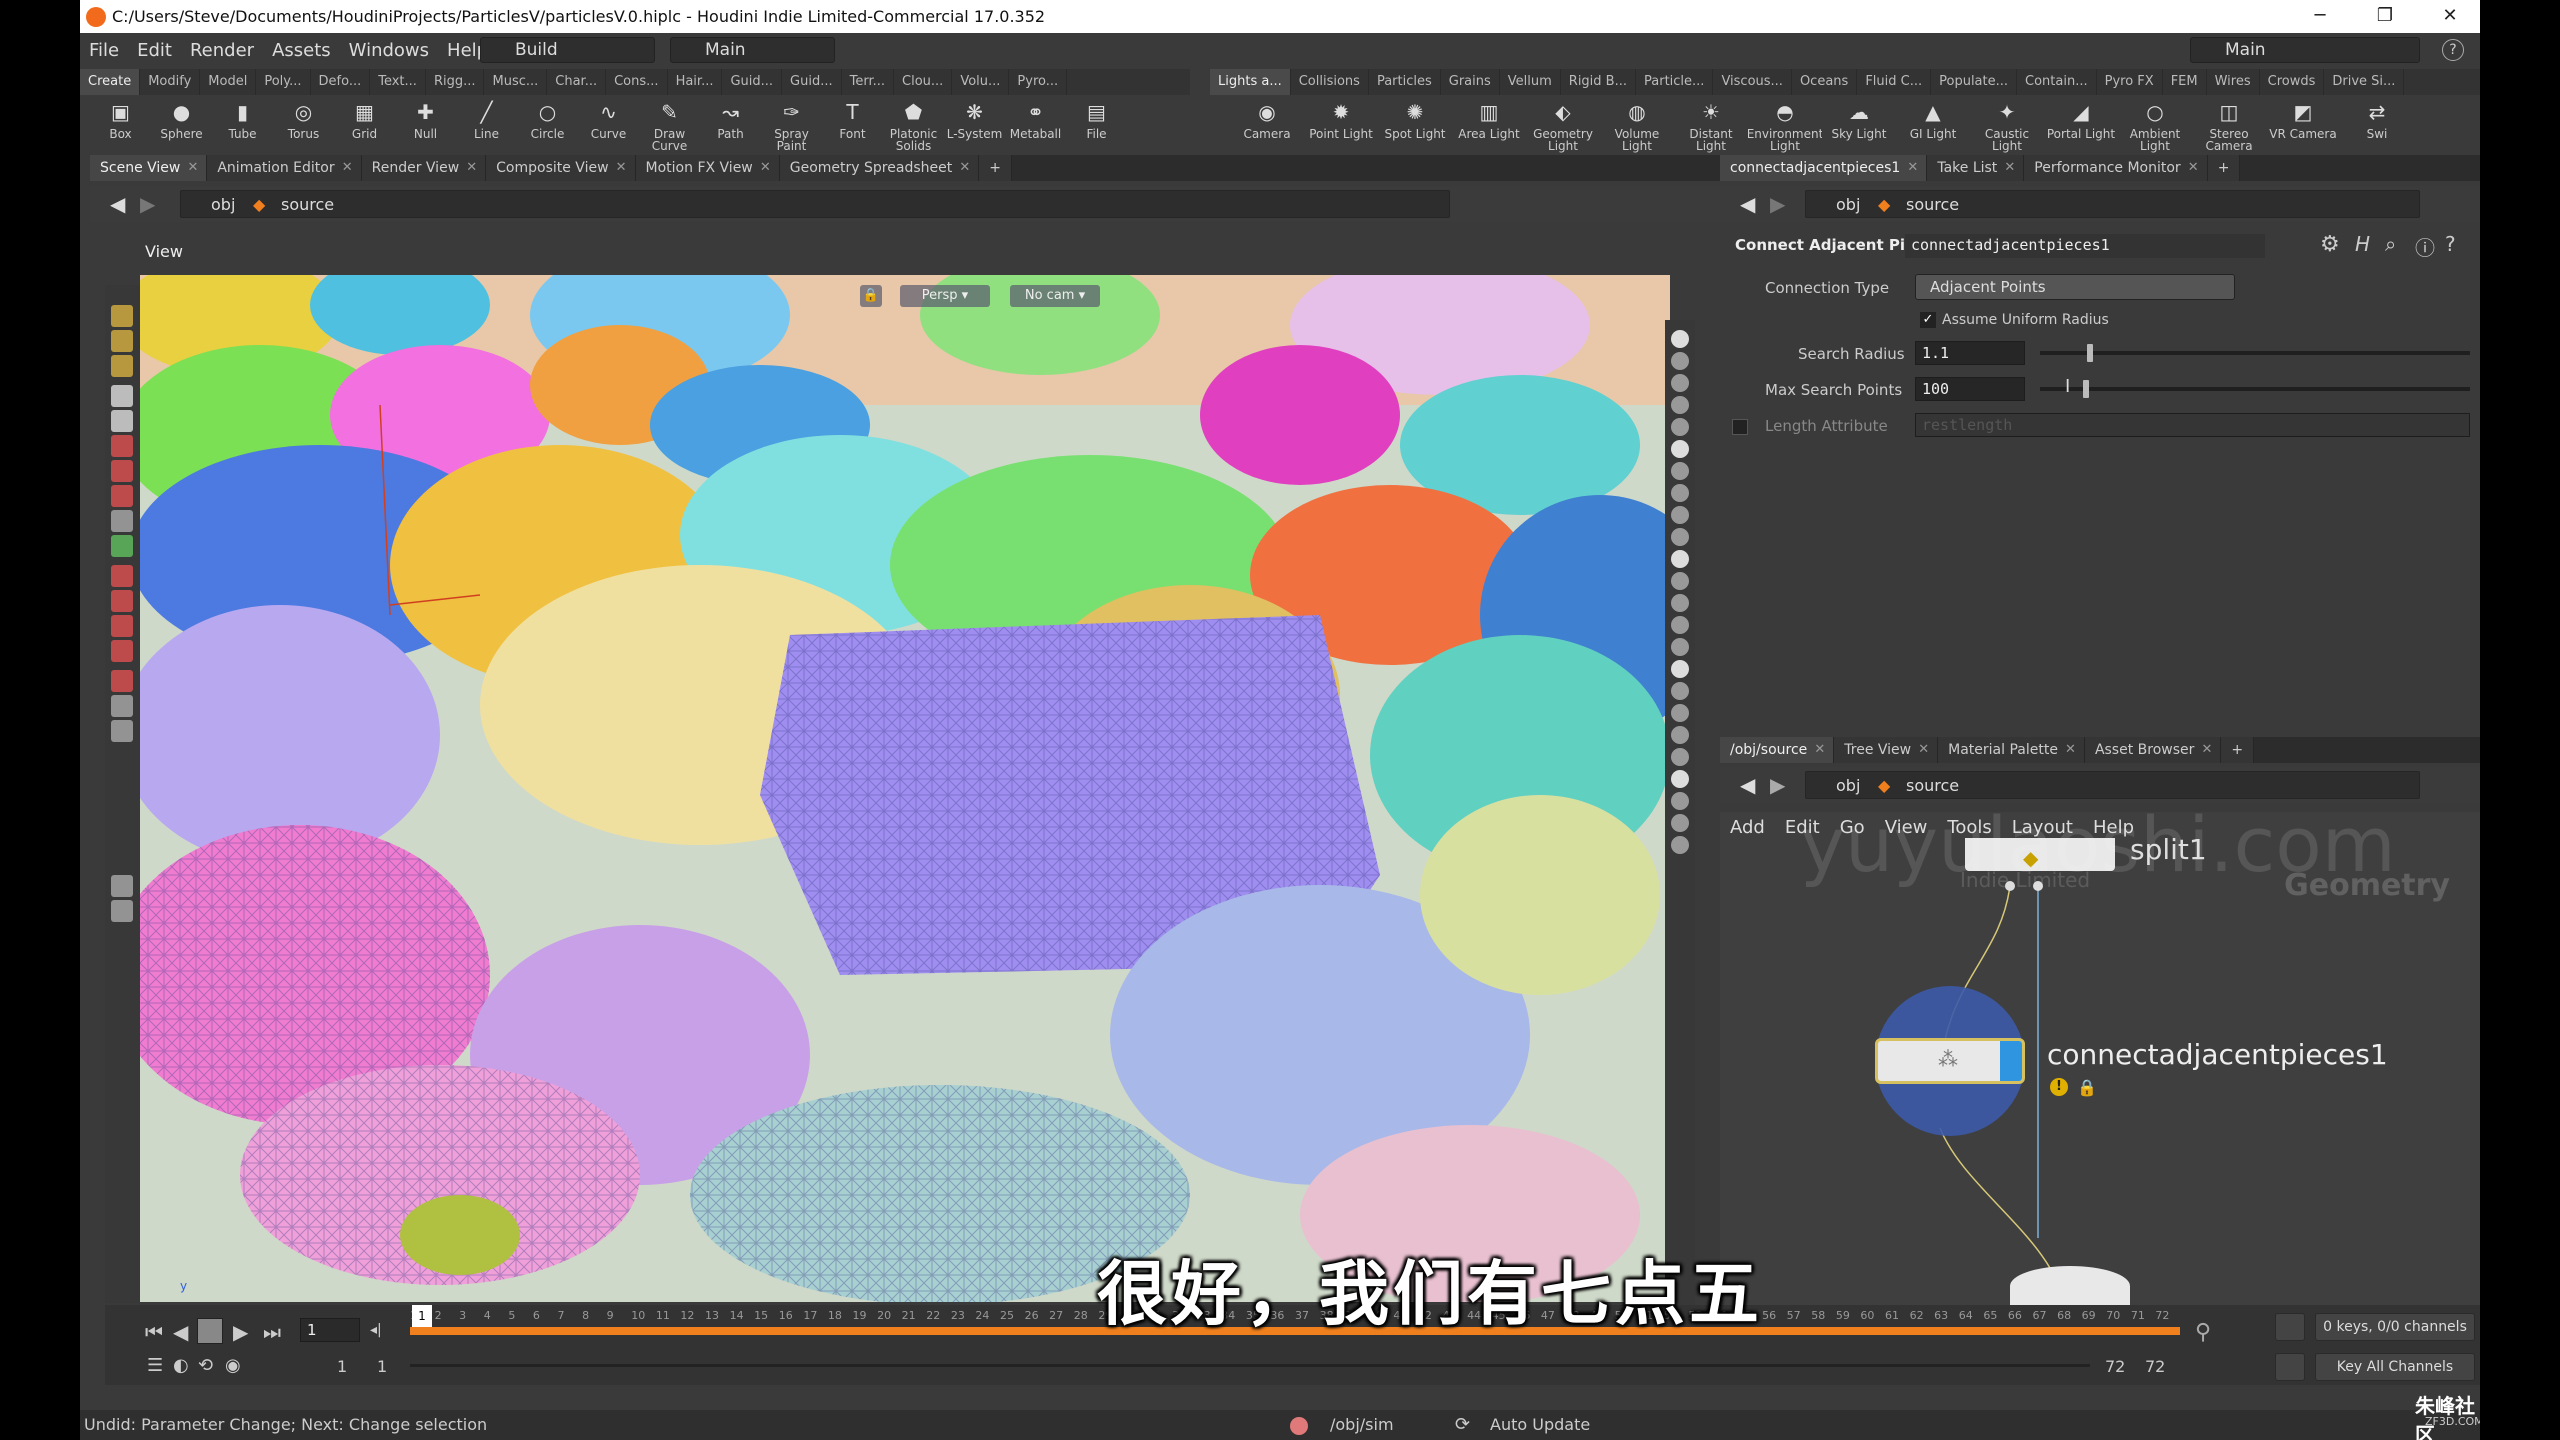 This screenshot has width=2560, height=1440. I want to click on search-radius-field: 1.1, so click(1970, 353).